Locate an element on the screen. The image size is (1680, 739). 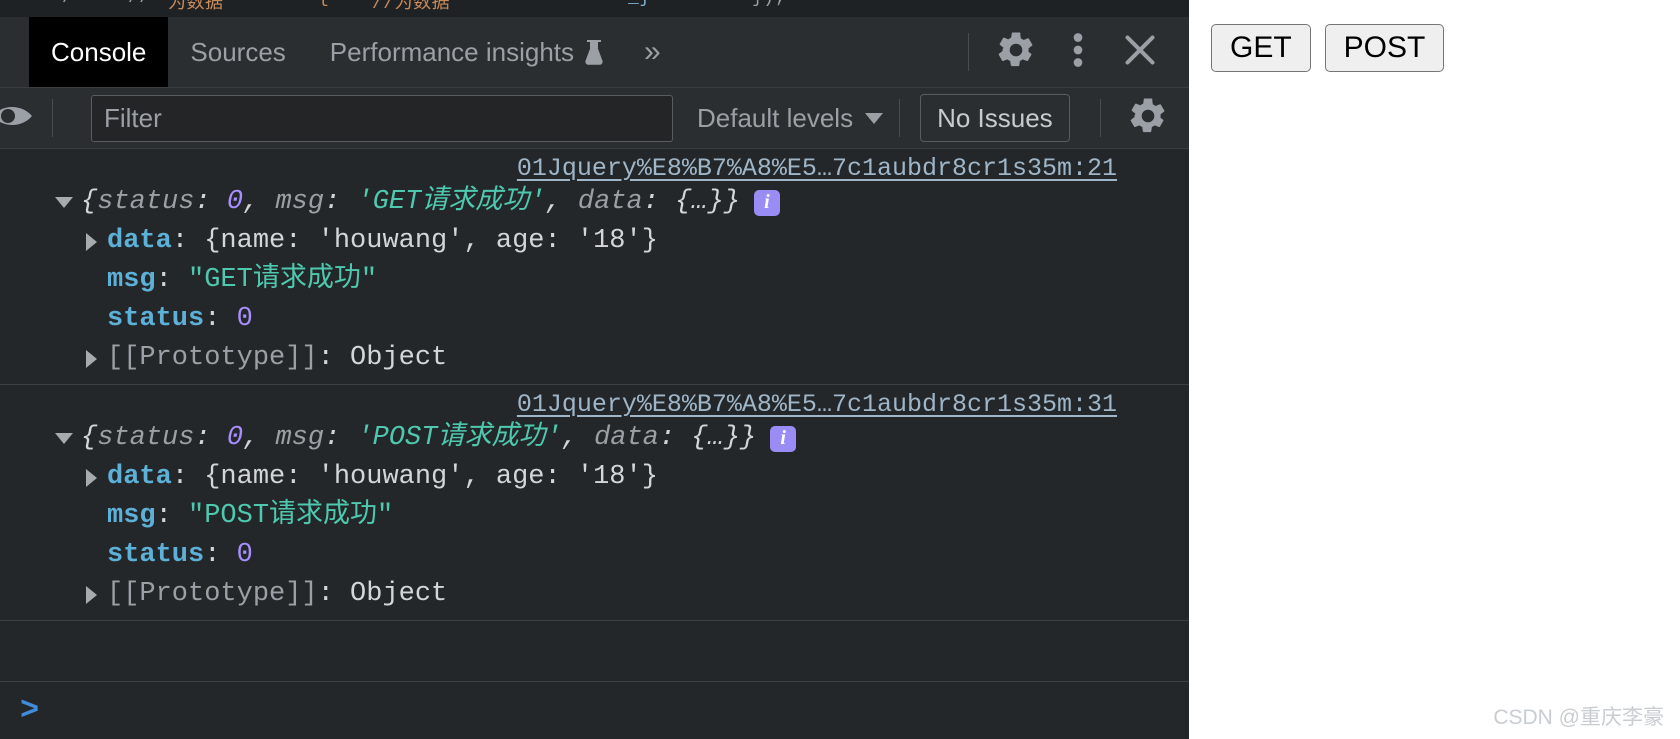
source-link: 01Jquery%E8%B7%A8%E5…7c1aubdr8cr1s35m:31 is located at coordinates (817, 404).